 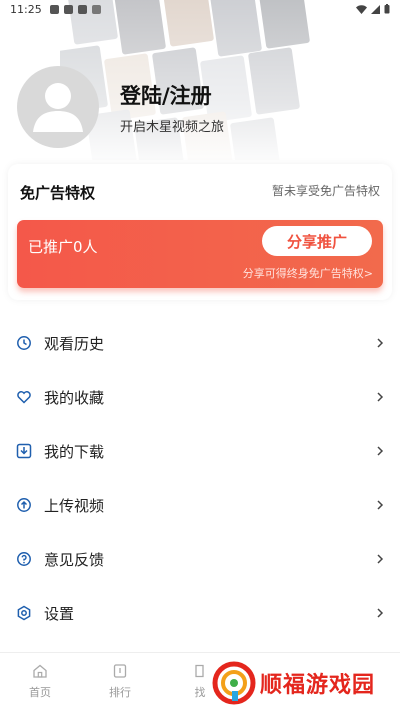 I want to click on menu-item-label: 意见反馈, so click(x=74, y=559).